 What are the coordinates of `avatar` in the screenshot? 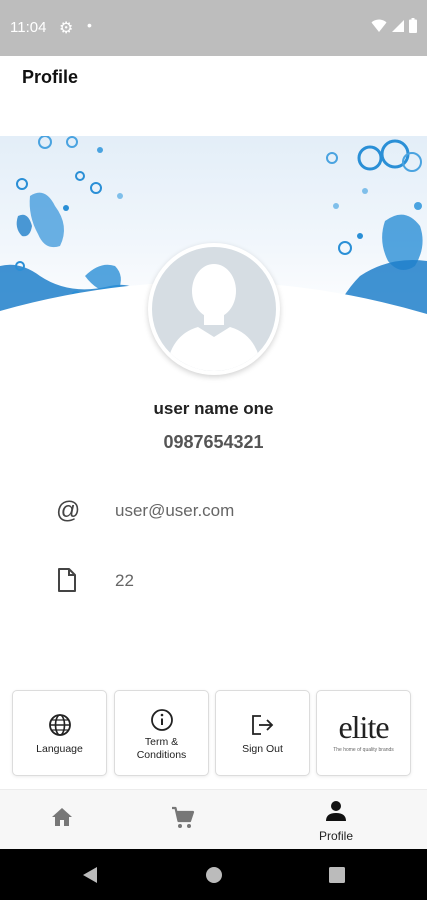 It's located at (214, 309).